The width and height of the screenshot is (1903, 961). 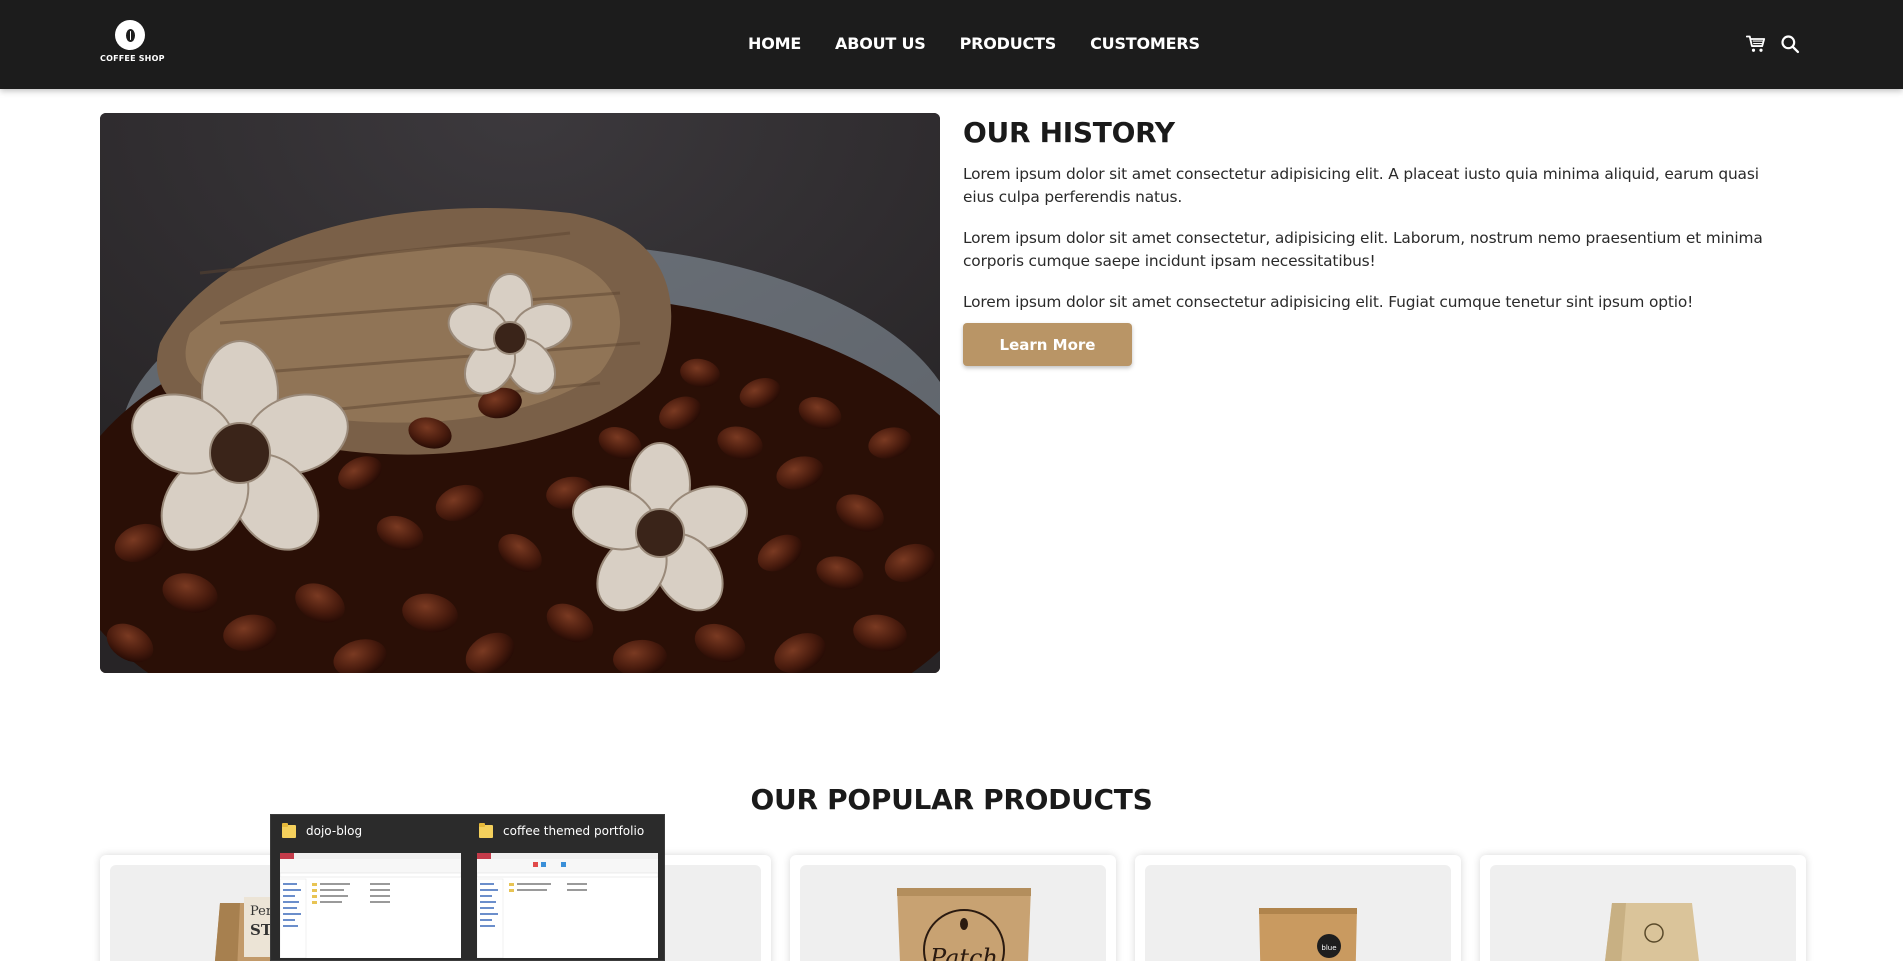 I want to click on window-thumbnail-coffee-themed-portfolio: coffee themed portfolio, so click(x=565, y=888).